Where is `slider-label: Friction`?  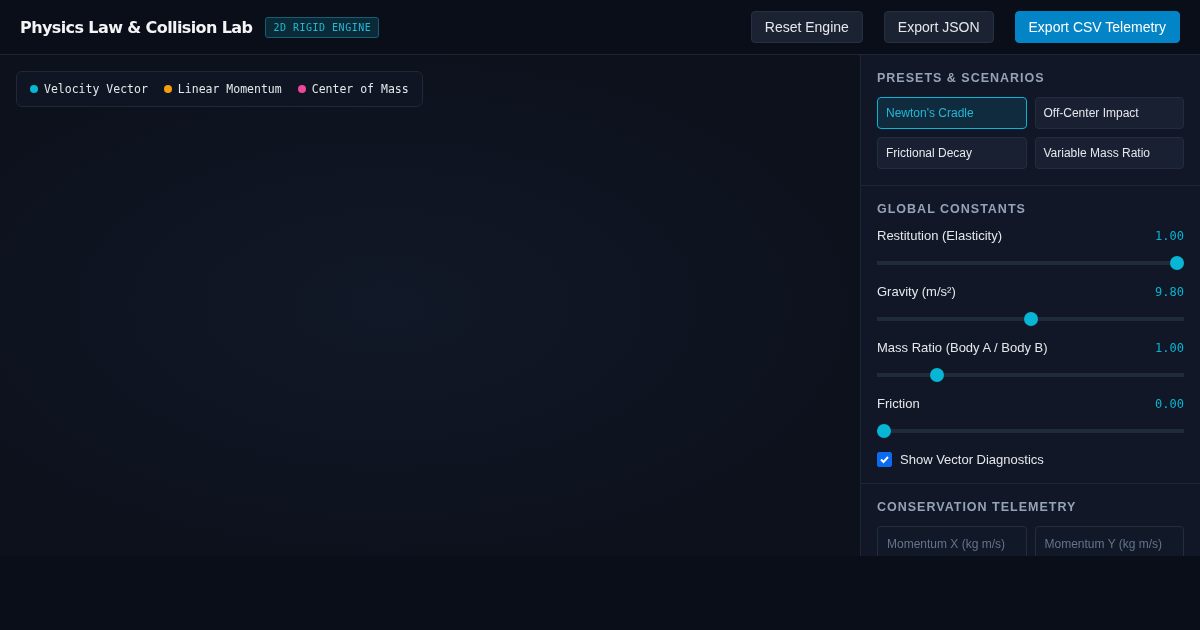
slider-label: Friction is located at coordinates (898, 403).